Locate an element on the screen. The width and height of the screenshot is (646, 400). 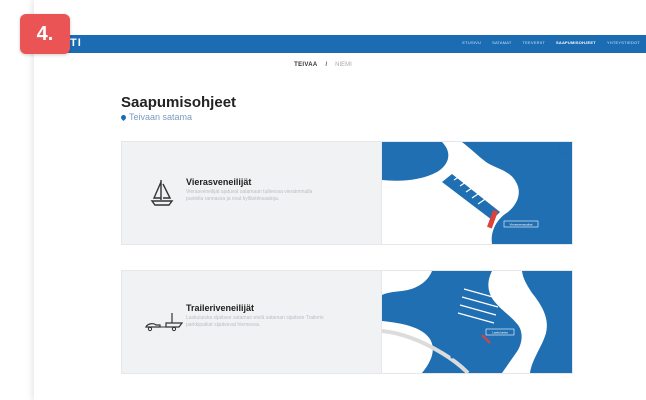
location-line: Teivaan satama is located at coordinates (156, 117).